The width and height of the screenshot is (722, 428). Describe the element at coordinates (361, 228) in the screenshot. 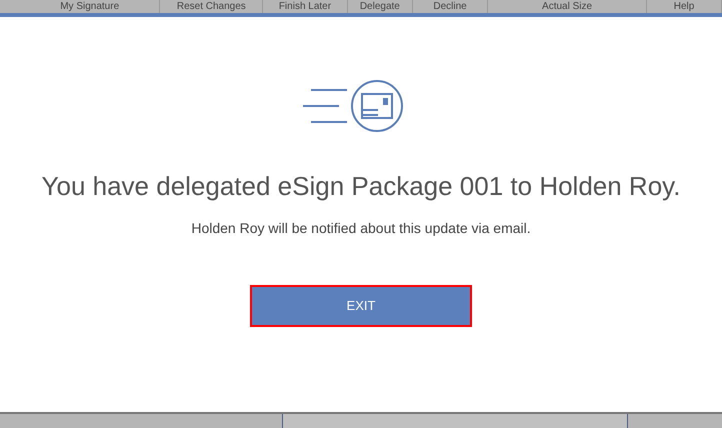

I see `dialog-message: Holden Roy will be notified about this update via email.` at that location.